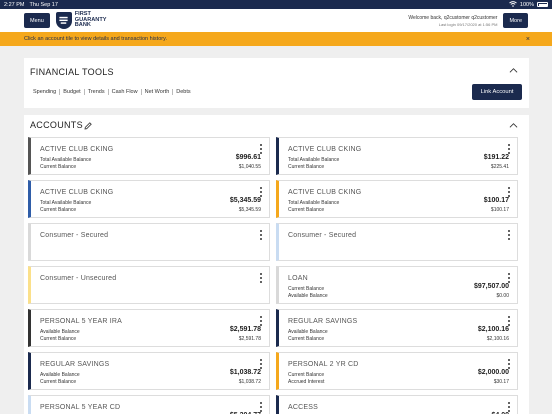 This screenshot has width=552, height=414. What do you see at coordinates (183, 92) in the screenshot?
I see `tool-debts: Debts` at bounding box center [183, 92].